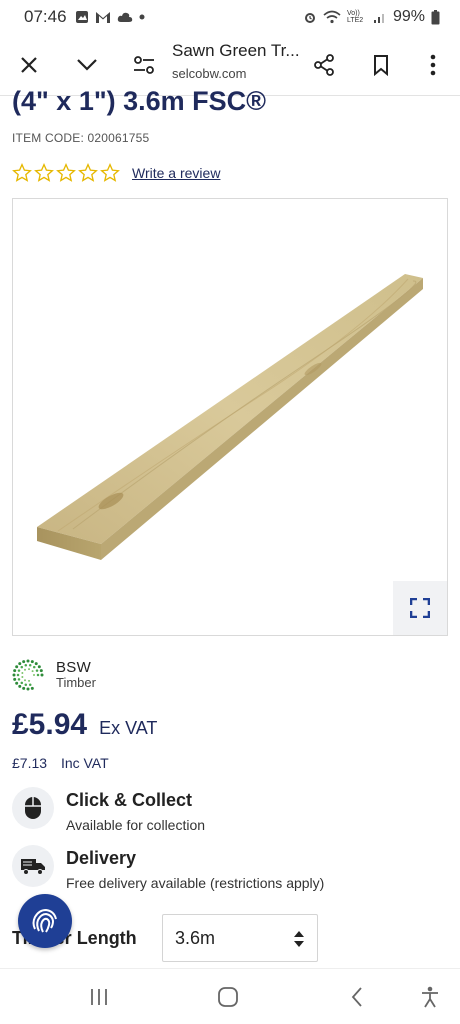  I want to click on dot-icon, so click(142, 17).